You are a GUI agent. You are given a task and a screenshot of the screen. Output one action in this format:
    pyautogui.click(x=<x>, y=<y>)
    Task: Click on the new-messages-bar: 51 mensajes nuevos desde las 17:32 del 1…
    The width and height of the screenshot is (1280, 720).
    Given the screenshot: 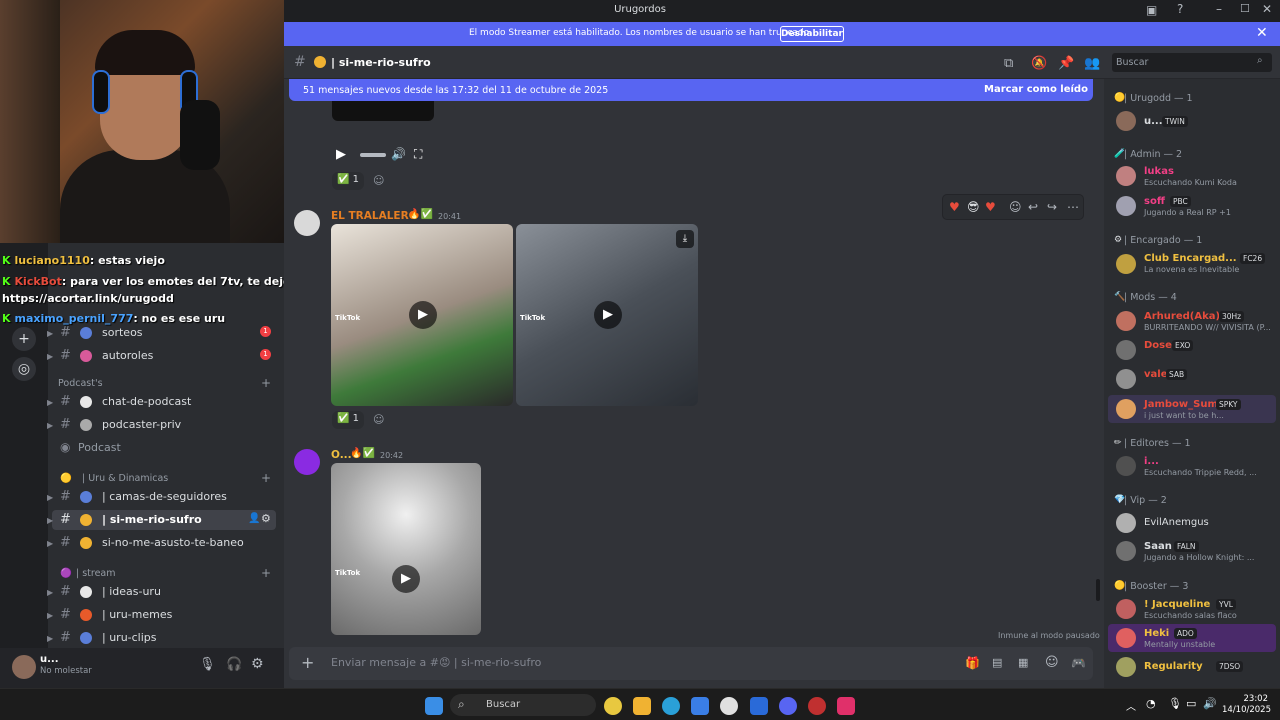 What is the action you would take?
    pyautogui.click(x=691, y=90)
    